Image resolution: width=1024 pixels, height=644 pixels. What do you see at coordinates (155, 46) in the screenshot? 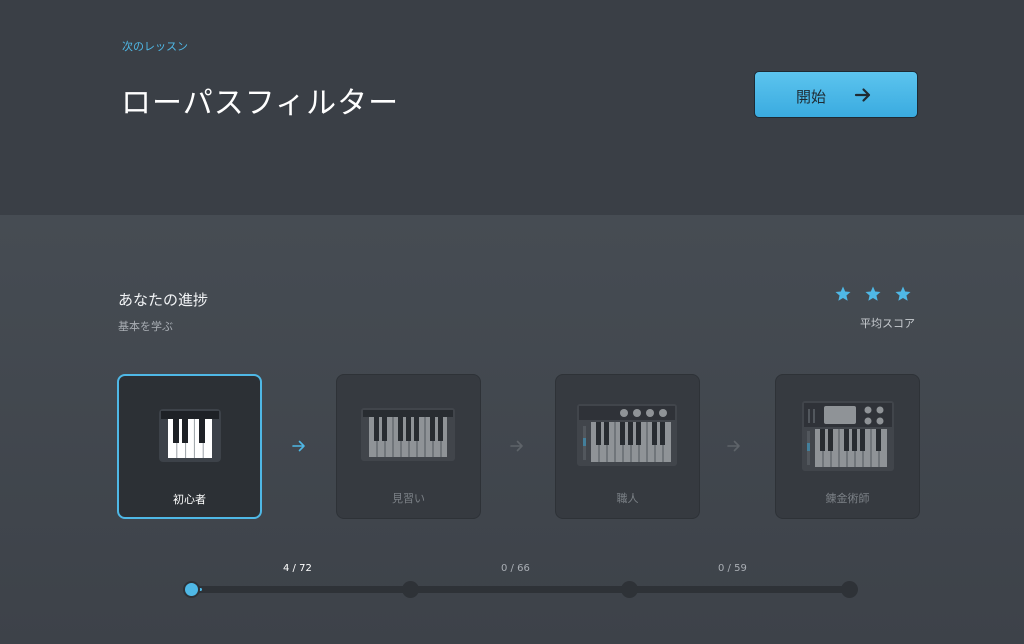
I see `next-lesson-label: 次のレッスン` at bounding box center [155, 46].